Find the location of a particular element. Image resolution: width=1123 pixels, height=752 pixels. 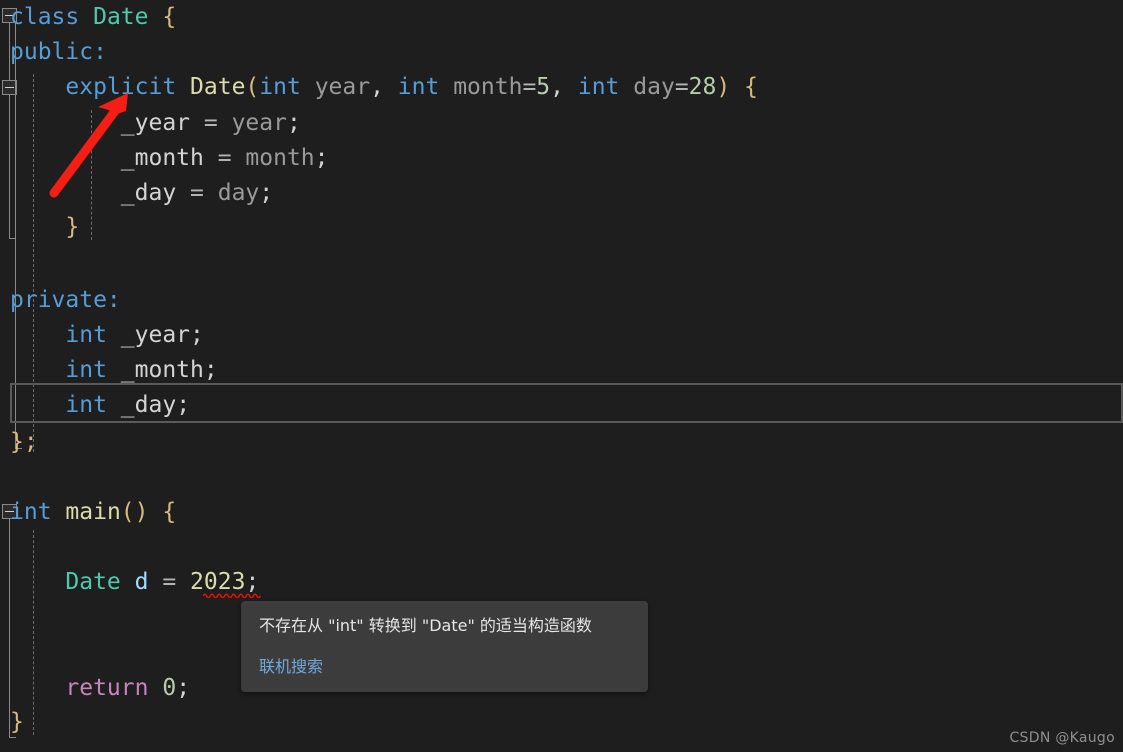

code-line-20: } is located at coordinates (17, 722).